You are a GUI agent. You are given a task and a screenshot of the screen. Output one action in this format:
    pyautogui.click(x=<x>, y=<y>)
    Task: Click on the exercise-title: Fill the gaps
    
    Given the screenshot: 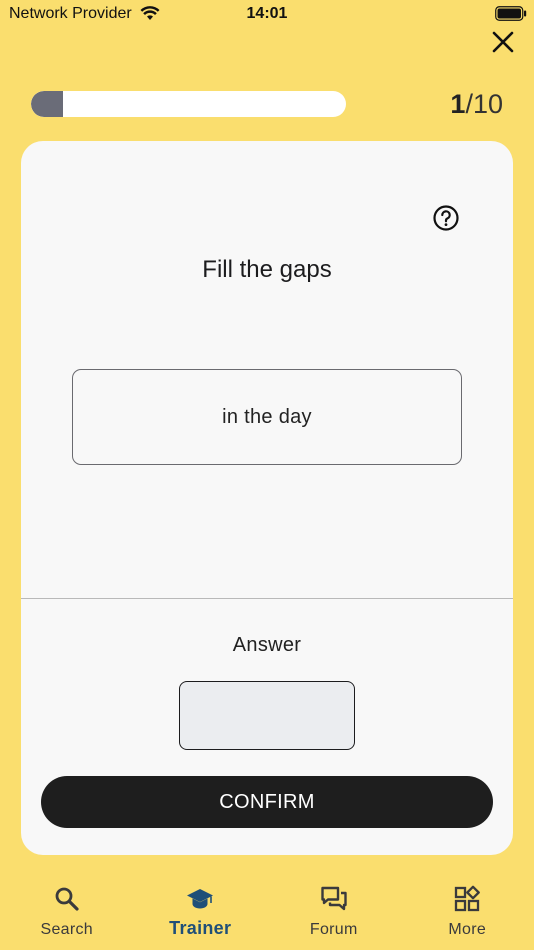 What is the action you would take?
    pyautogui.click(x=267, y=269)
    